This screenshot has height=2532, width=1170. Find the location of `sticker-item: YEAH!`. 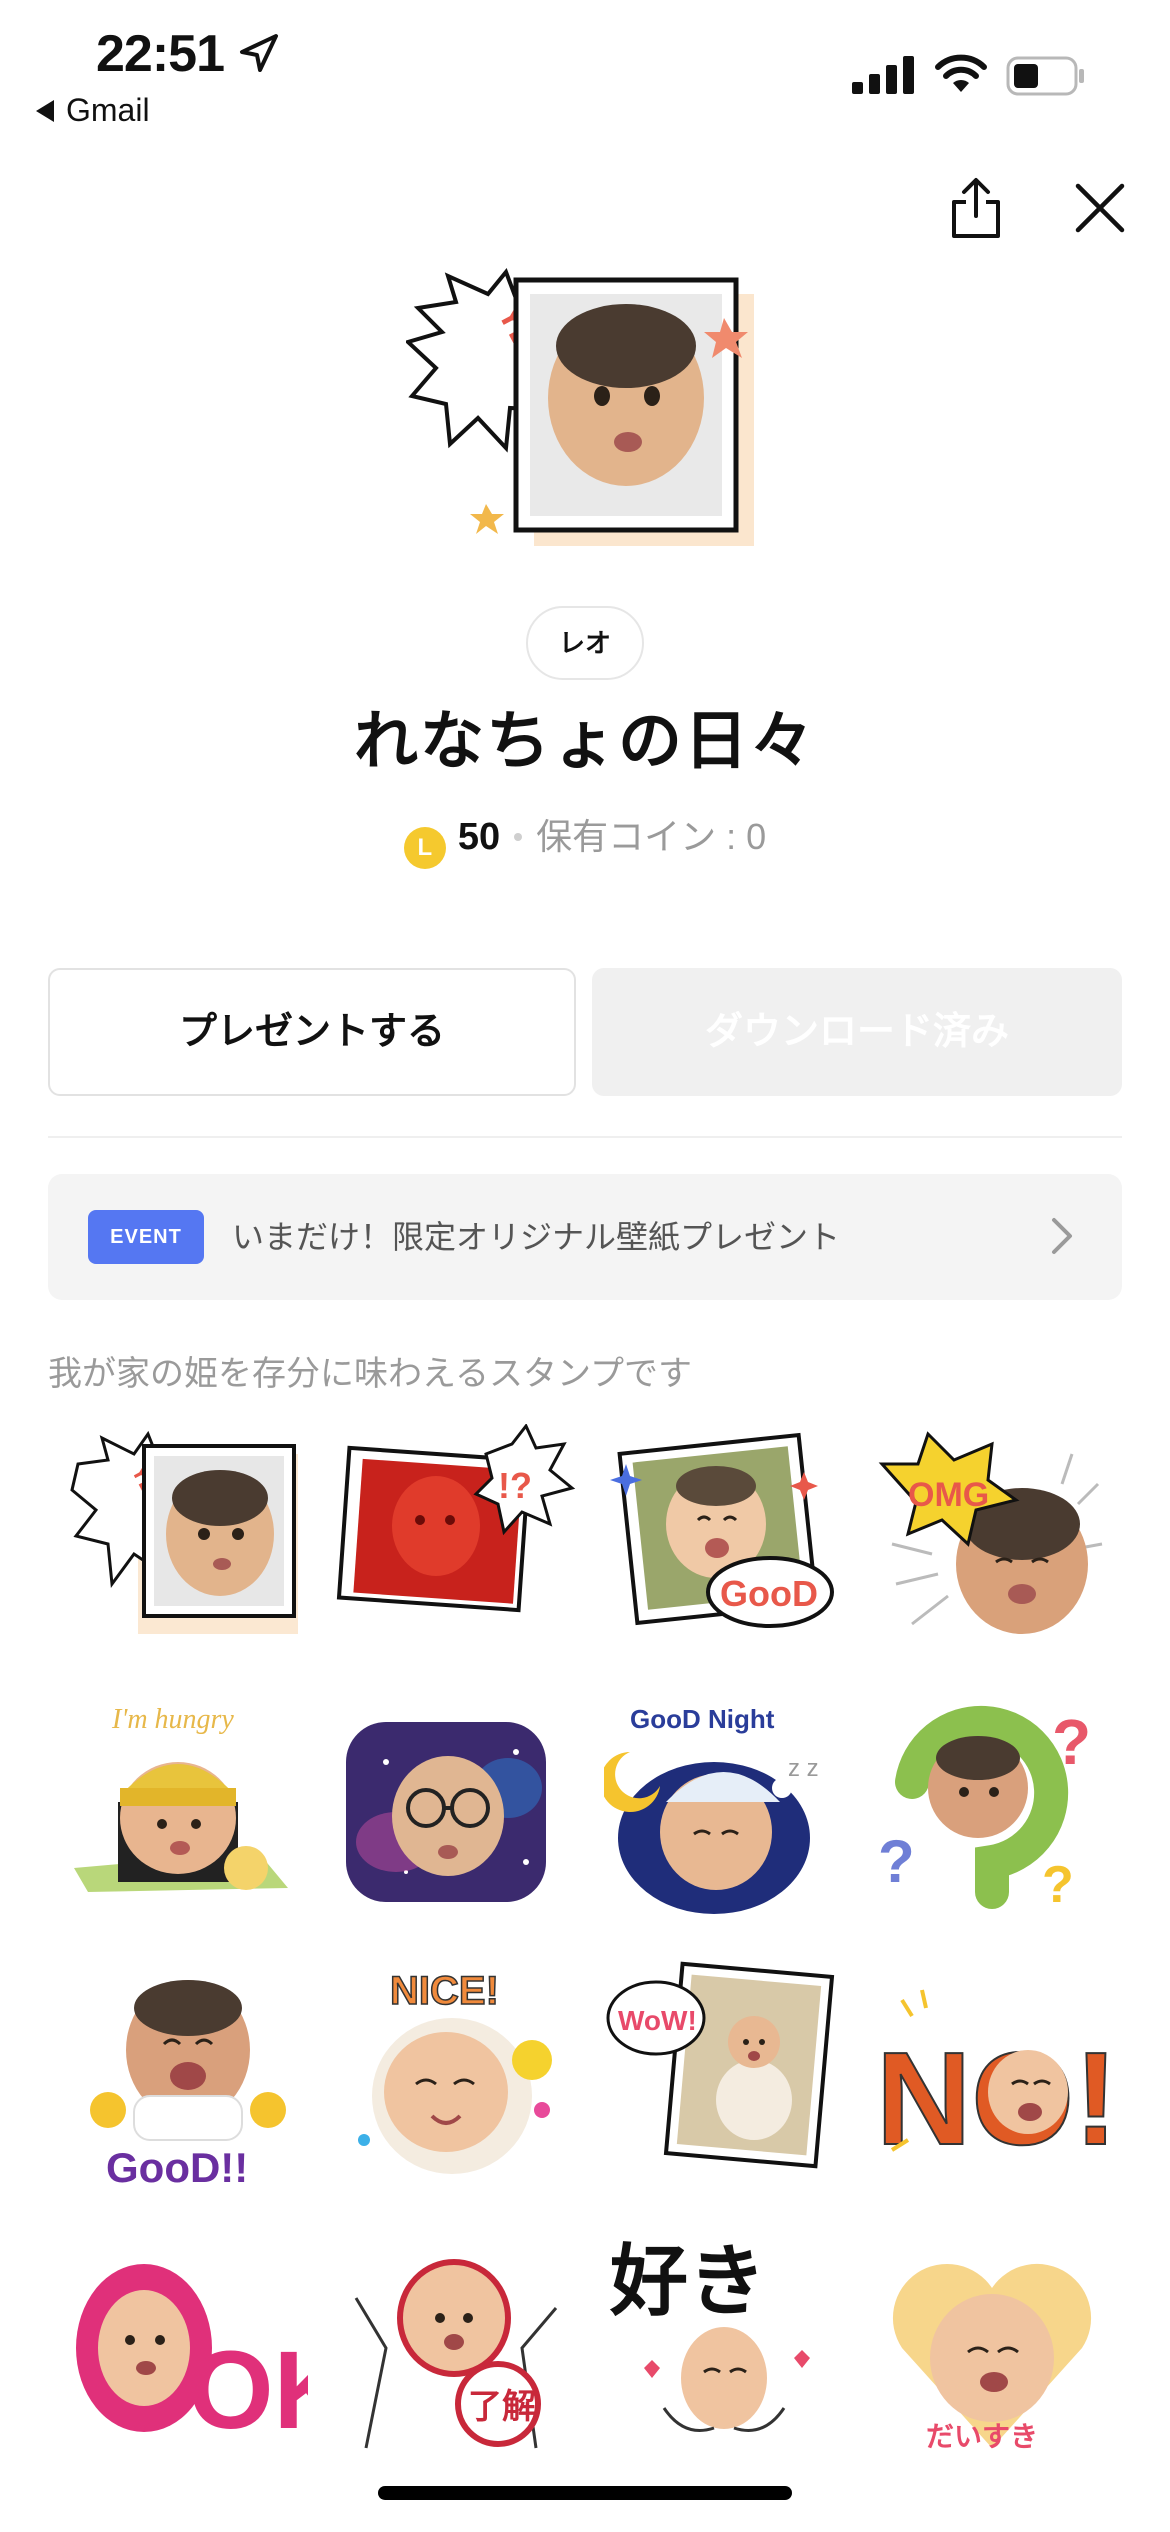

sticker-item: YEAH! is located at coordinates (188, 1544).